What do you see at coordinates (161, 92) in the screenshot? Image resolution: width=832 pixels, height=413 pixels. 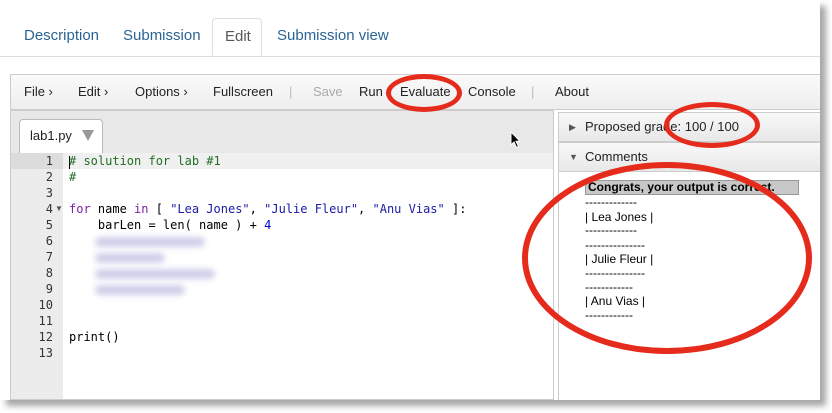 I see `menu-options: Options ›` at bounding box center [161, 92].